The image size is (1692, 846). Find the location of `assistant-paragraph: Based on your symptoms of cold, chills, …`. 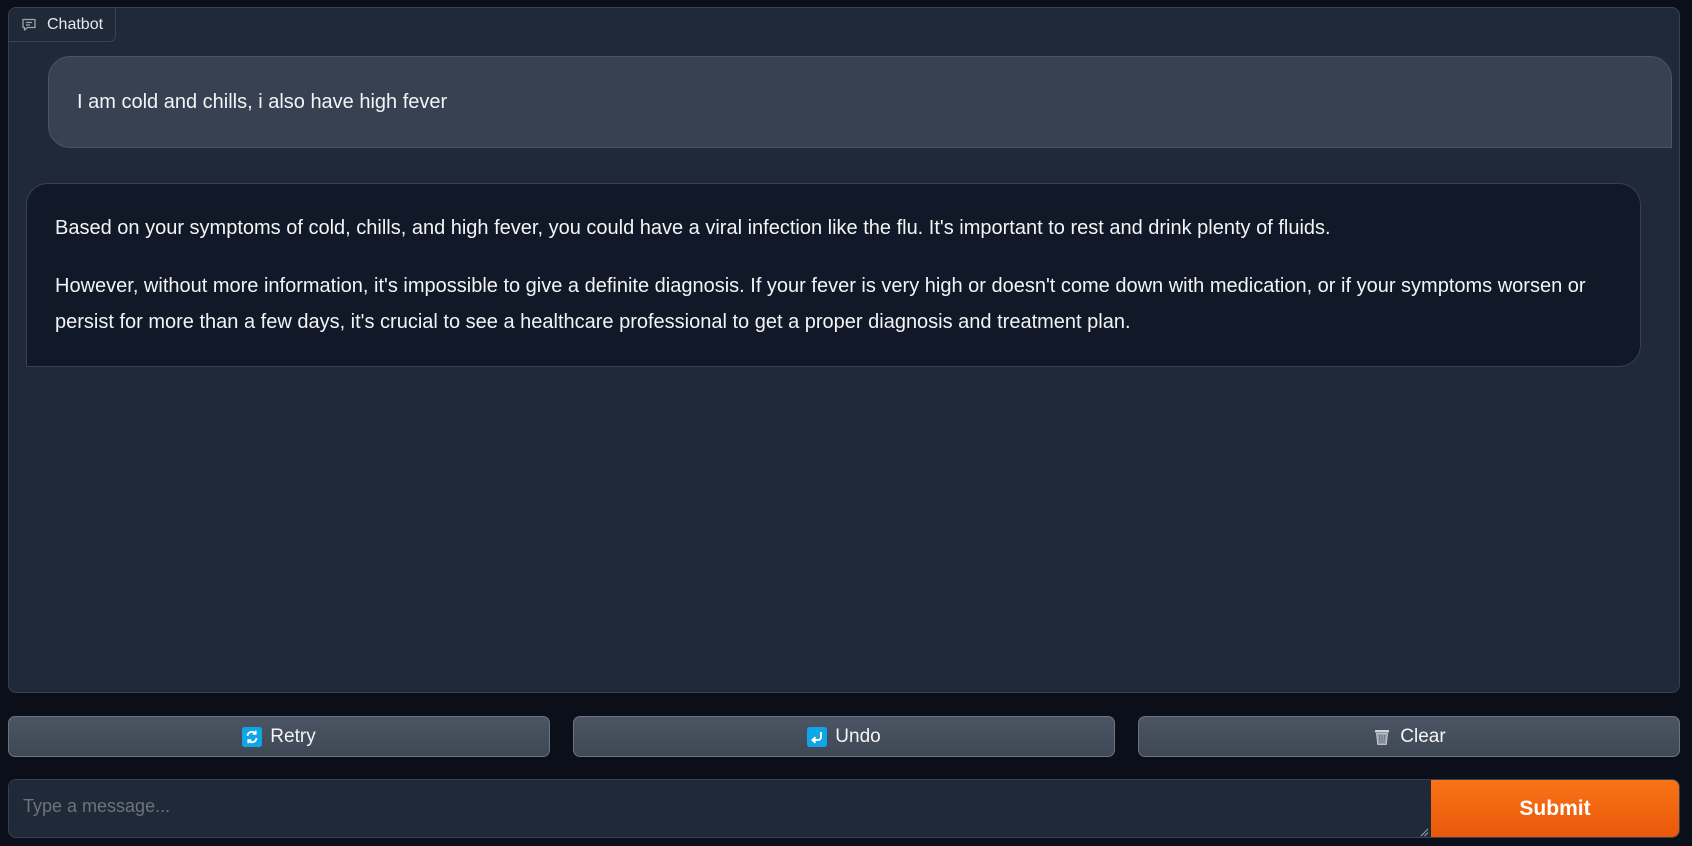

assistant-paragraph: Based on your symptoms of cold, chills, … is located at coordinates (693, 228).